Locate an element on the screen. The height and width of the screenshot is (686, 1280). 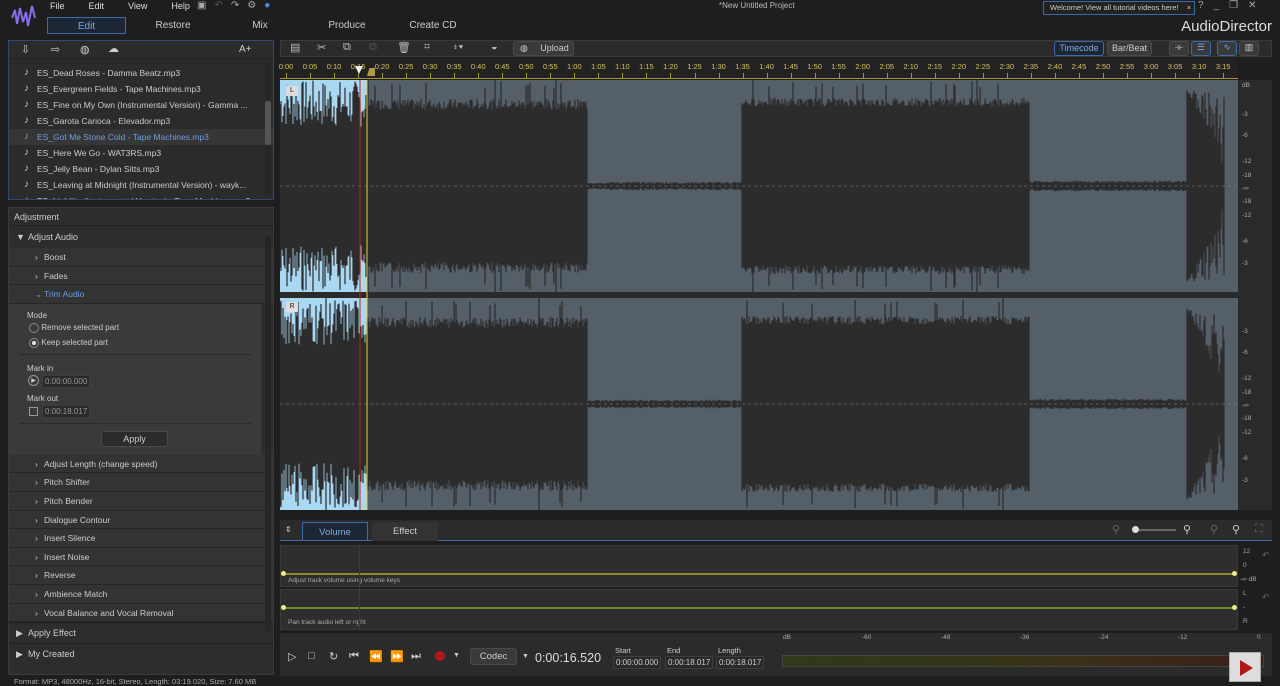
section-item: › Vocal Balance and Vocal Removal is located at coordinates (141, 613).